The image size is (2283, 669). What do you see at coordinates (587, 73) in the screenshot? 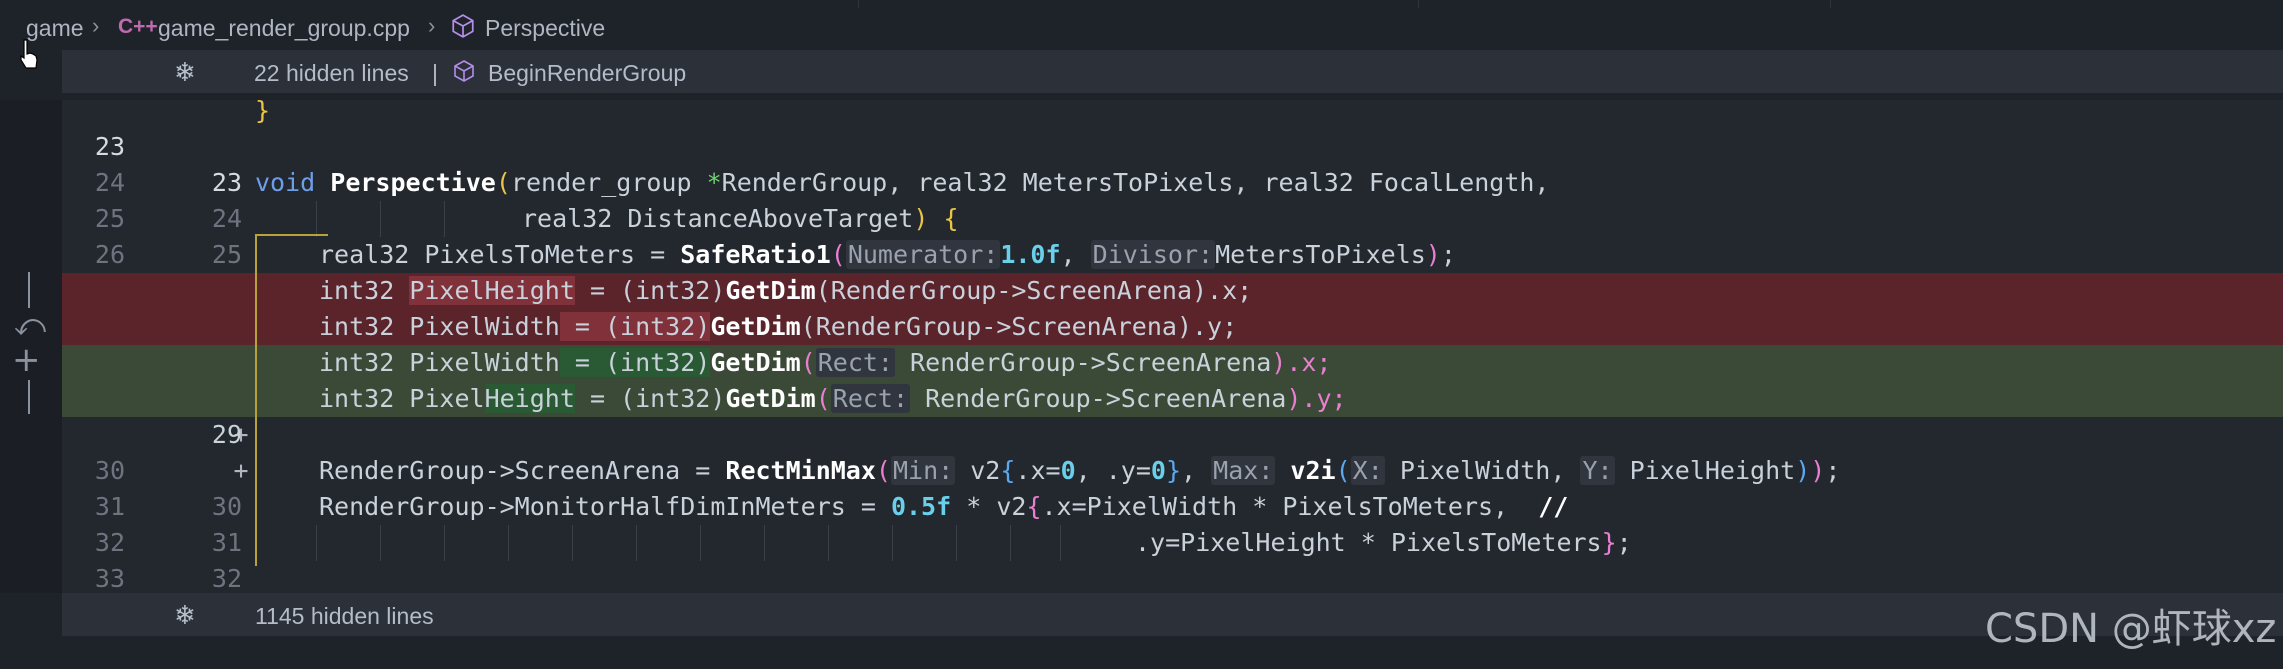
I see `fold-symbol: BeginRenderGroup` at bounding box center [587, 73].